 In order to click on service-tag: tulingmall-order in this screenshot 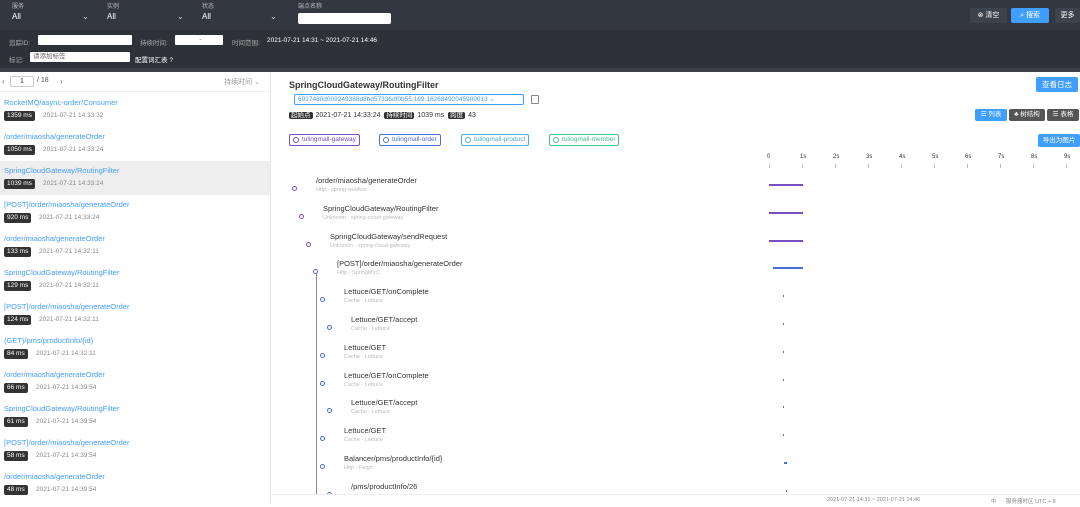, I will do `click(410, 140)`.